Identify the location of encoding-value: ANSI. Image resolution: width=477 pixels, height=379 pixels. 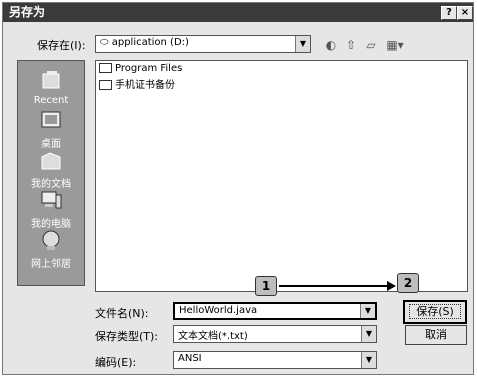
(190, 358).